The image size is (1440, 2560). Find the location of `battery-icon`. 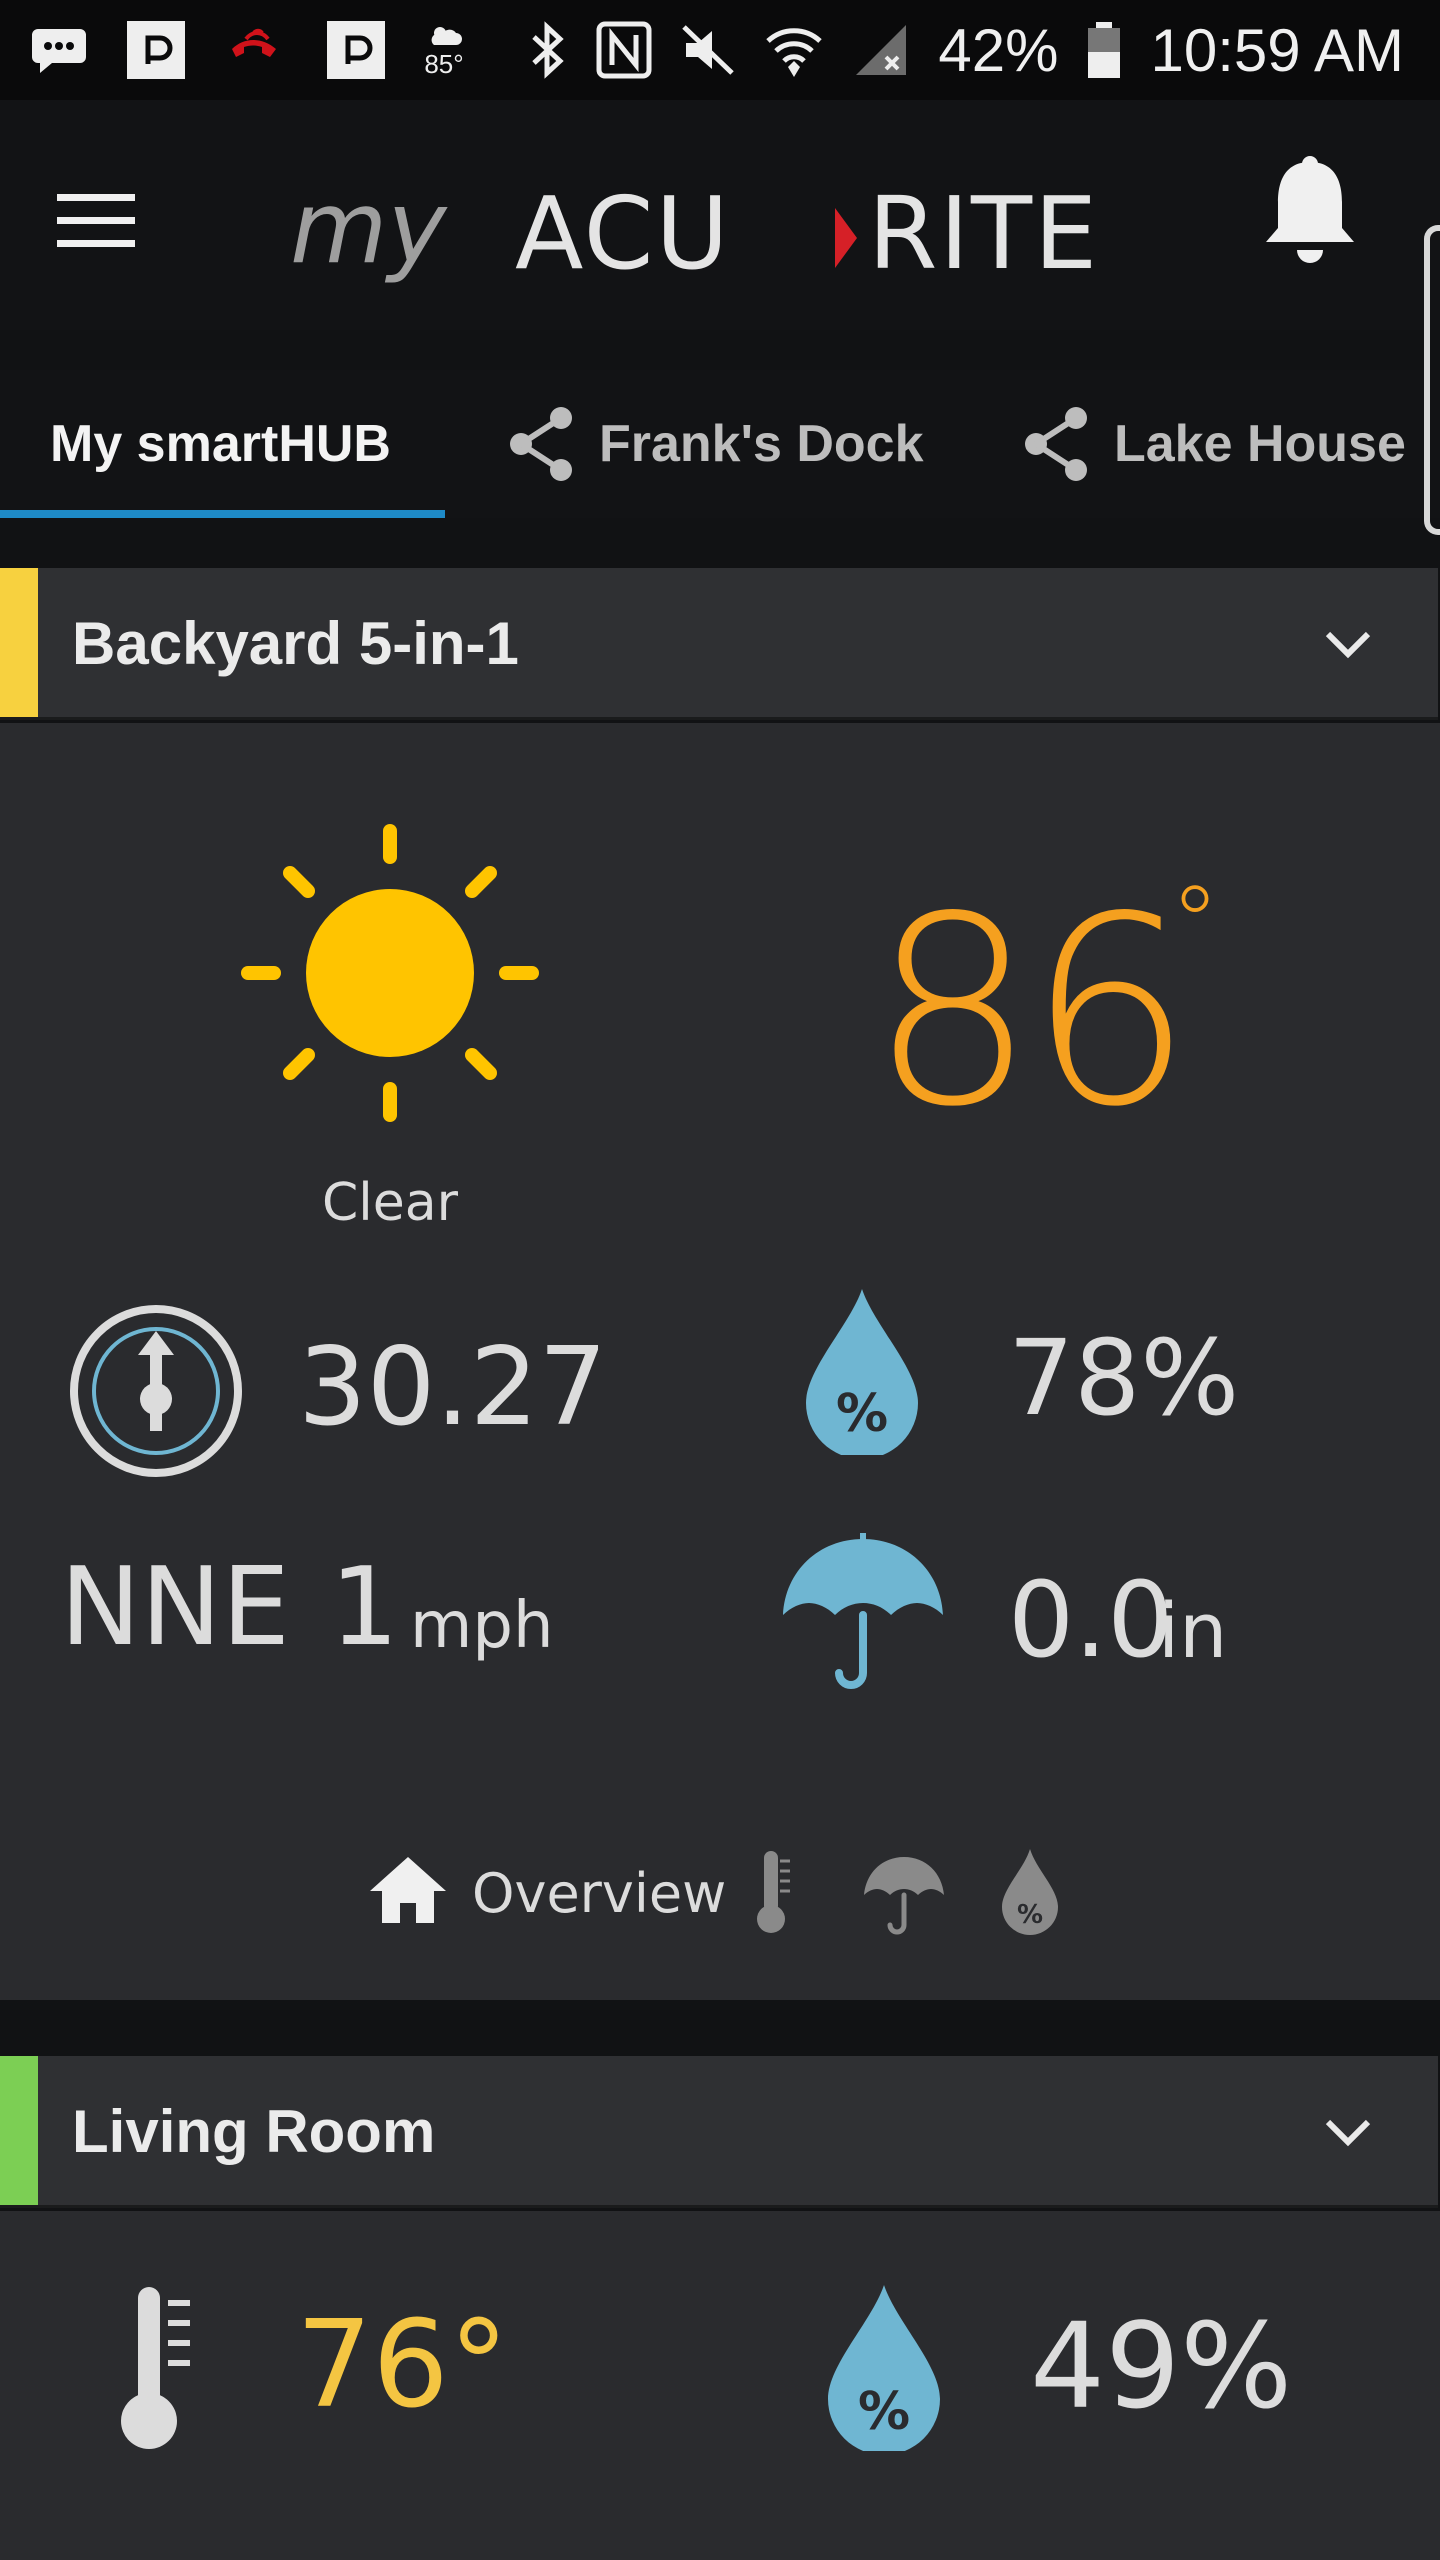

battery-icon is located at coordinates (1104, 50).